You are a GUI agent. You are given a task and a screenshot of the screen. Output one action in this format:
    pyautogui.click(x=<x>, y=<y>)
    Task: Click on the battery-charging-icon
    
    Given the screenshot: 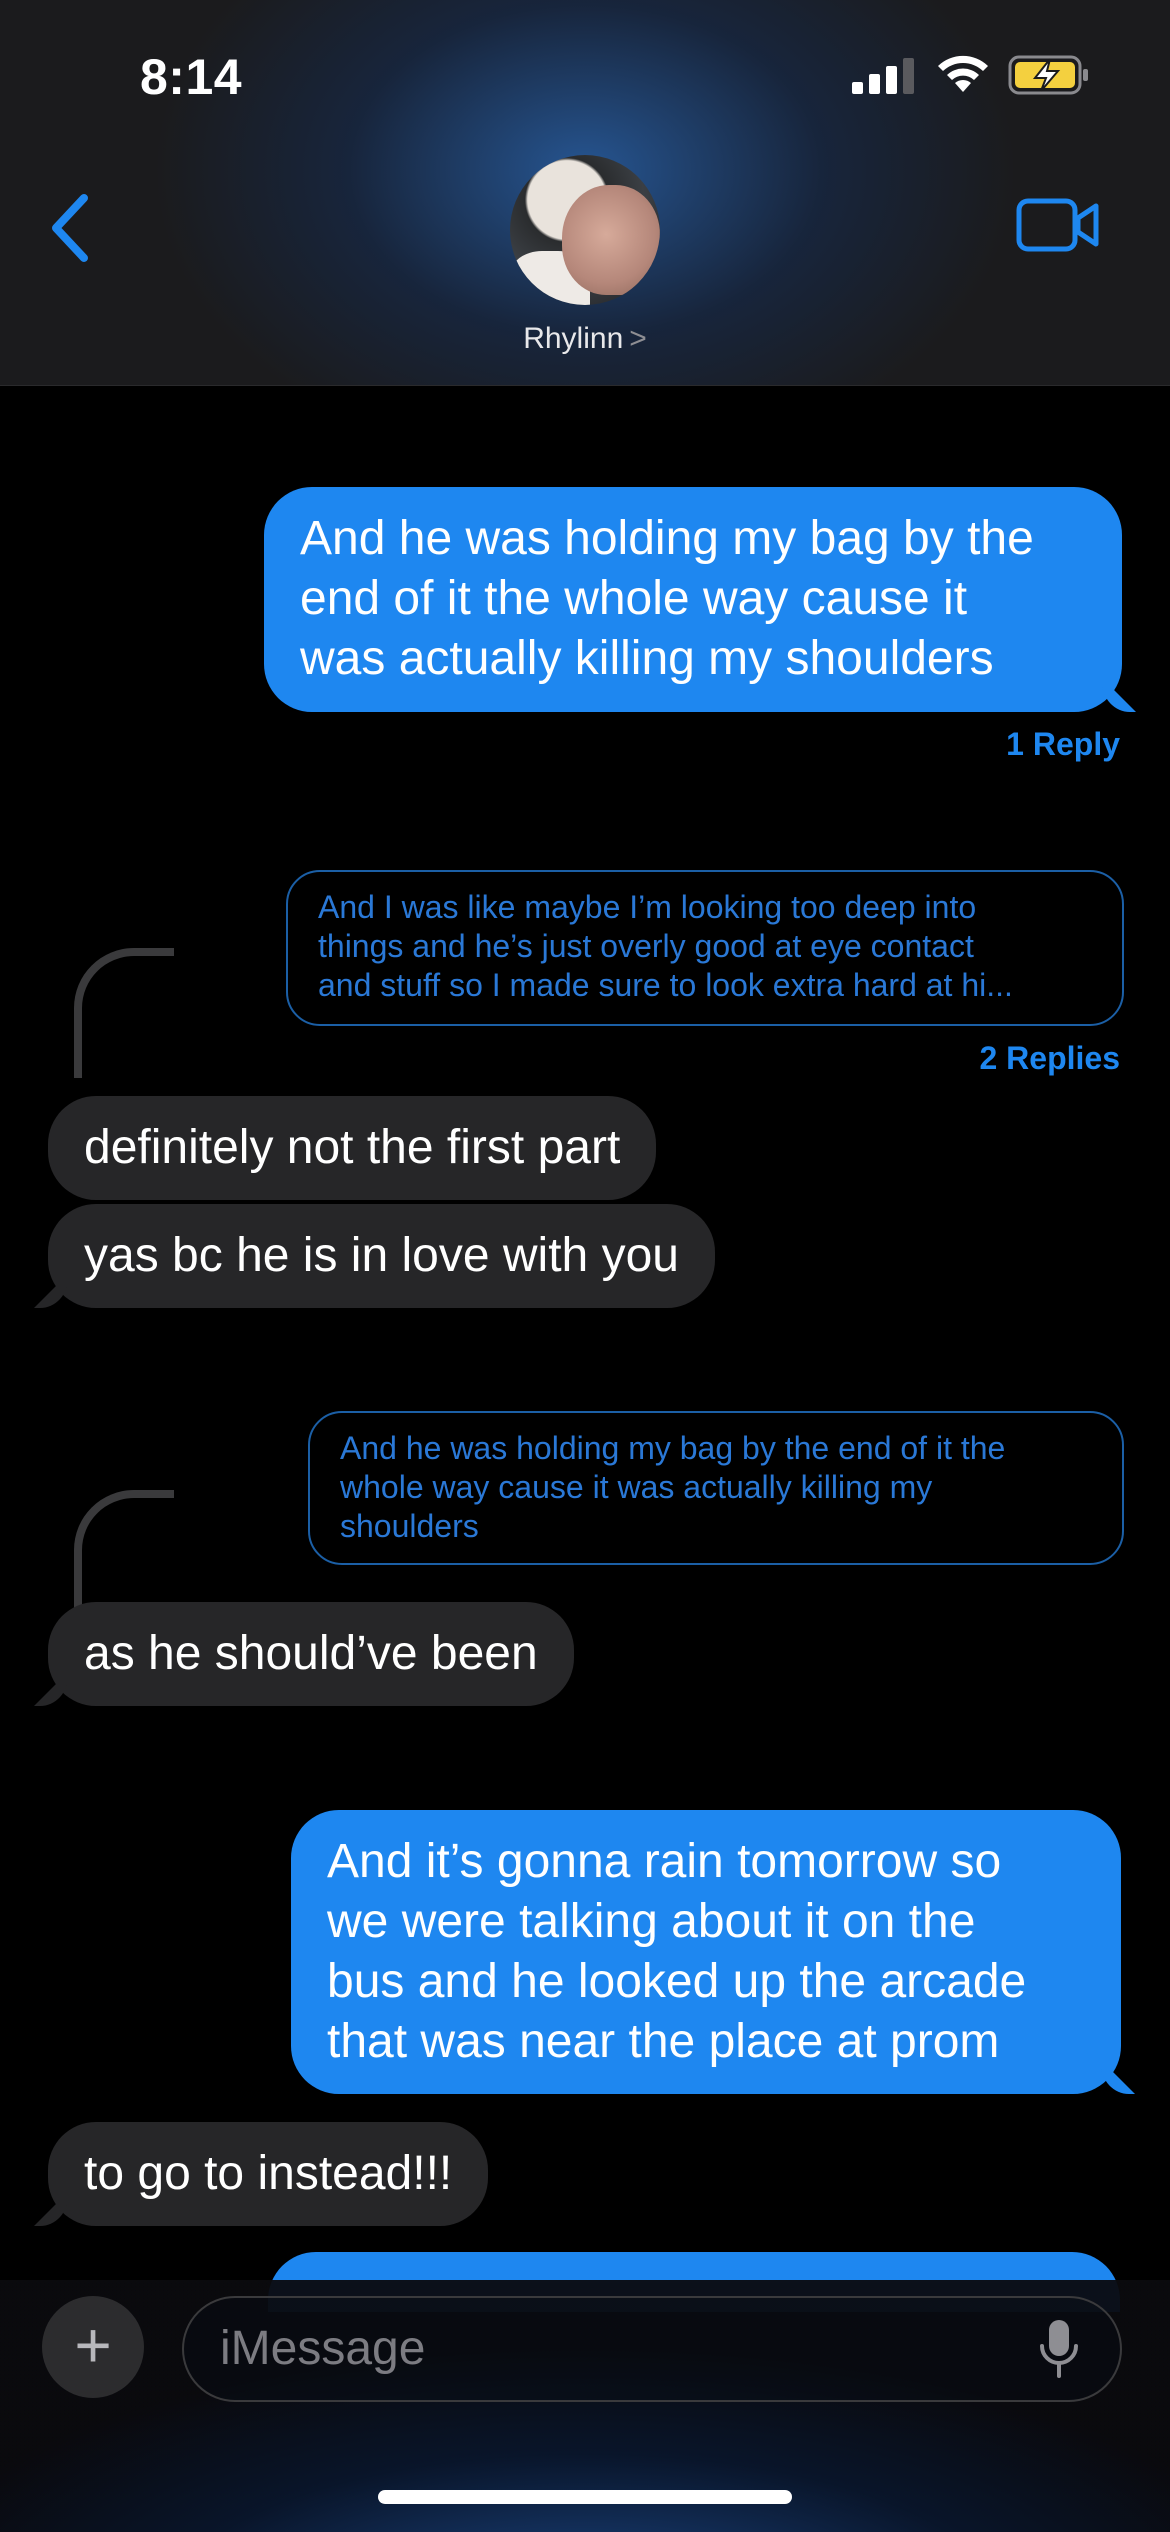 What is the action you would take?
    pyautogui.click(x=1048, y=75)
    